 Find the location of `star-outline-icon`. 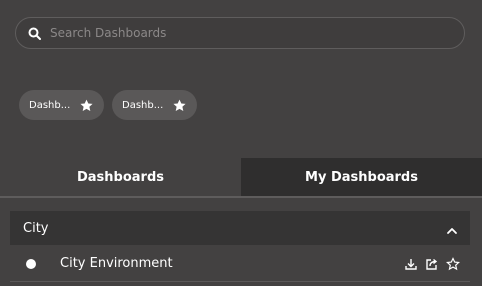

star-outline-icon is located at coordinates (453, 263).